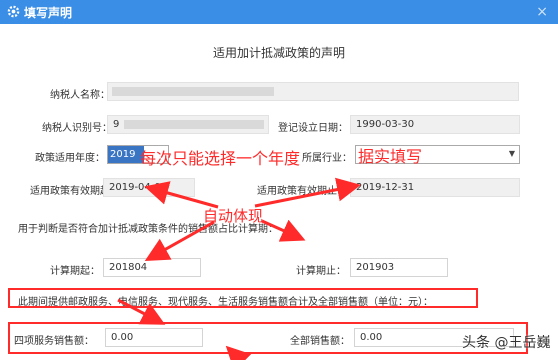 This screenshot has width=558, height=360. I want to click on total-sales-label: 全部销售额：, so click(320, 341).